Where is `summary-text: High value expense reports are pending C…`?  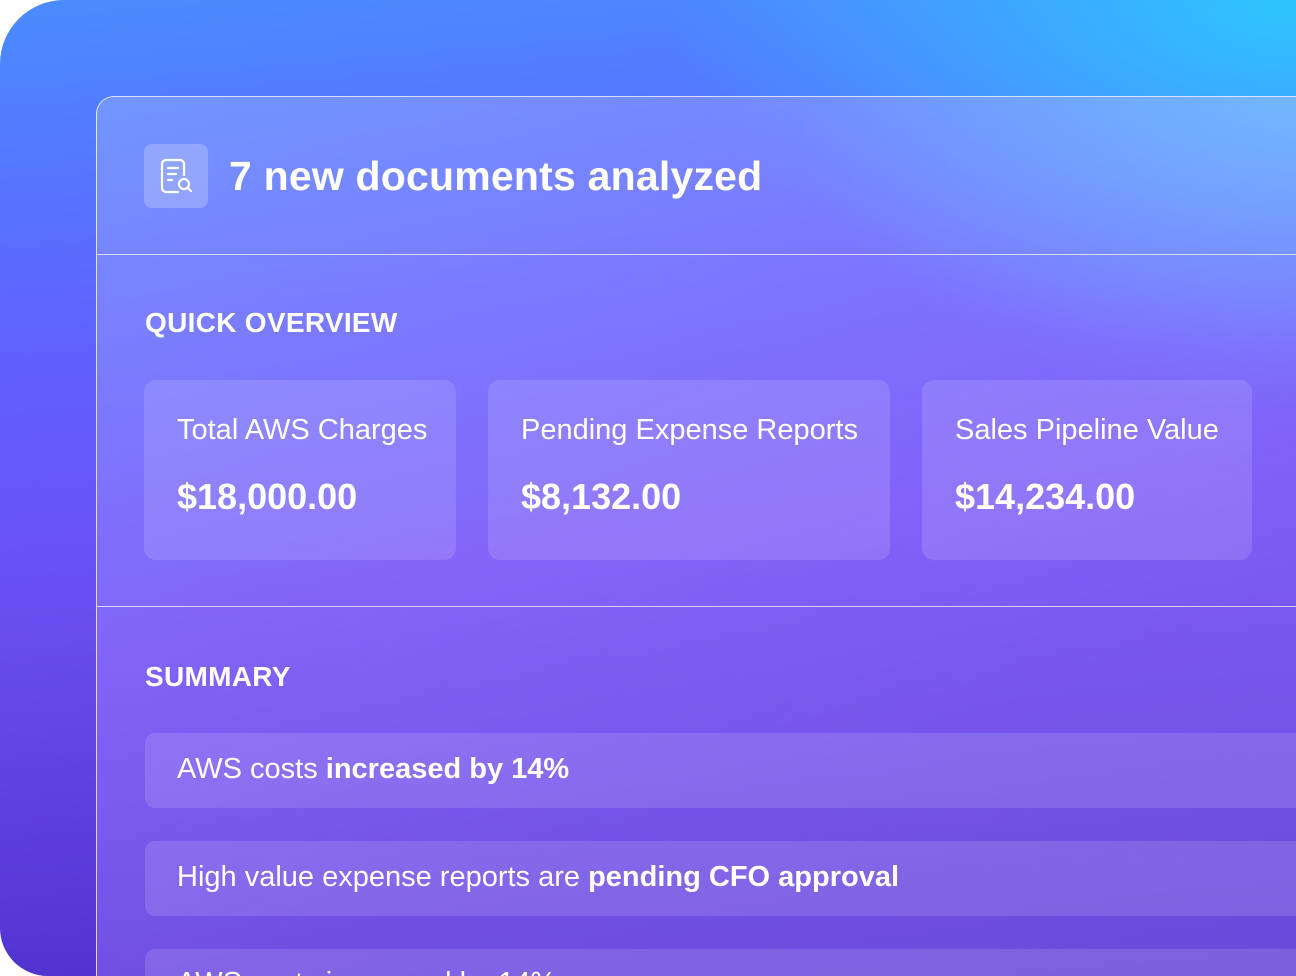
summary-text: High value expense reports are pending C… is located at coordinates (538, 877).